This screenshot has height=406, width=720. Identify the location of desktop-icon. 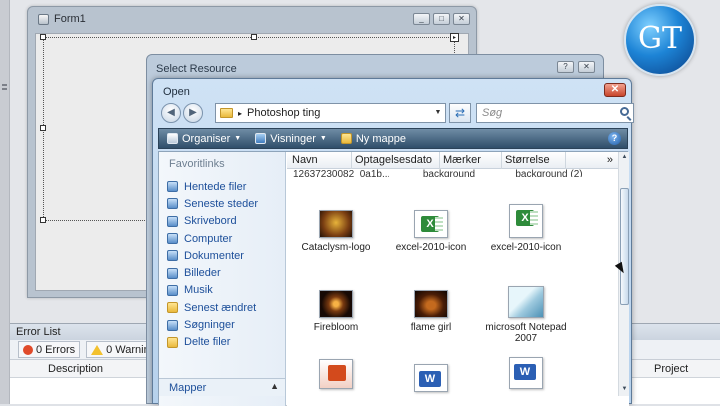
(172, 221).